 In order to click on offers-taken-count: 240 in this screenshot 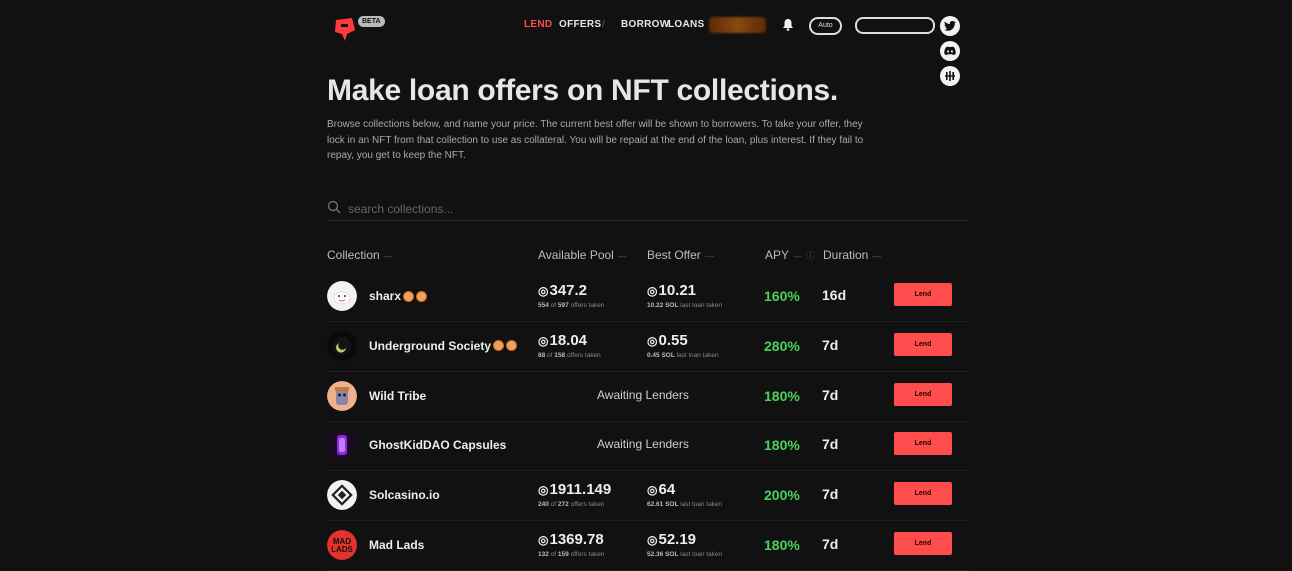, I will do `click(543, 505)`.